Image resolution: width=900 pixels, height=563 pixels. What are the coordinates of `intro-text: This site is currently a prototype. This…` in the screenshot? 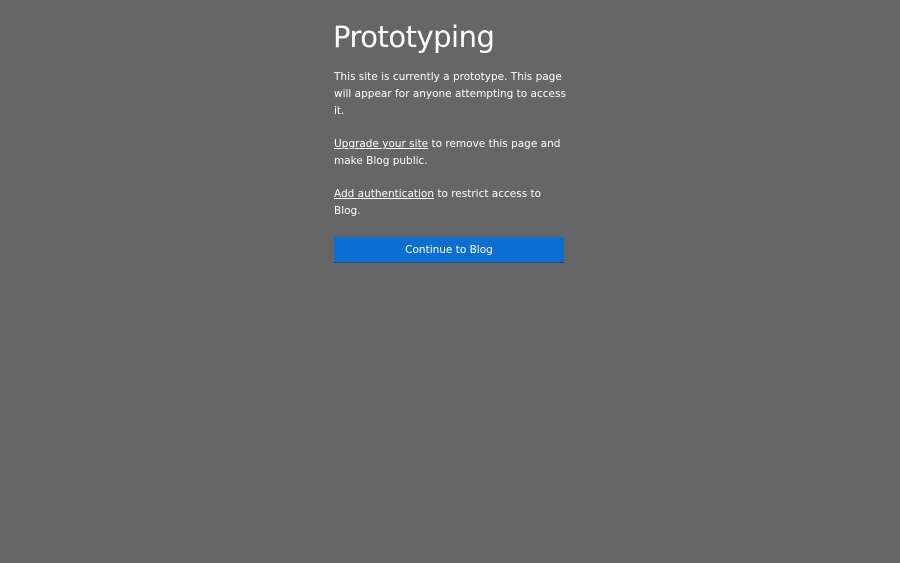 It's located at (450, 94).